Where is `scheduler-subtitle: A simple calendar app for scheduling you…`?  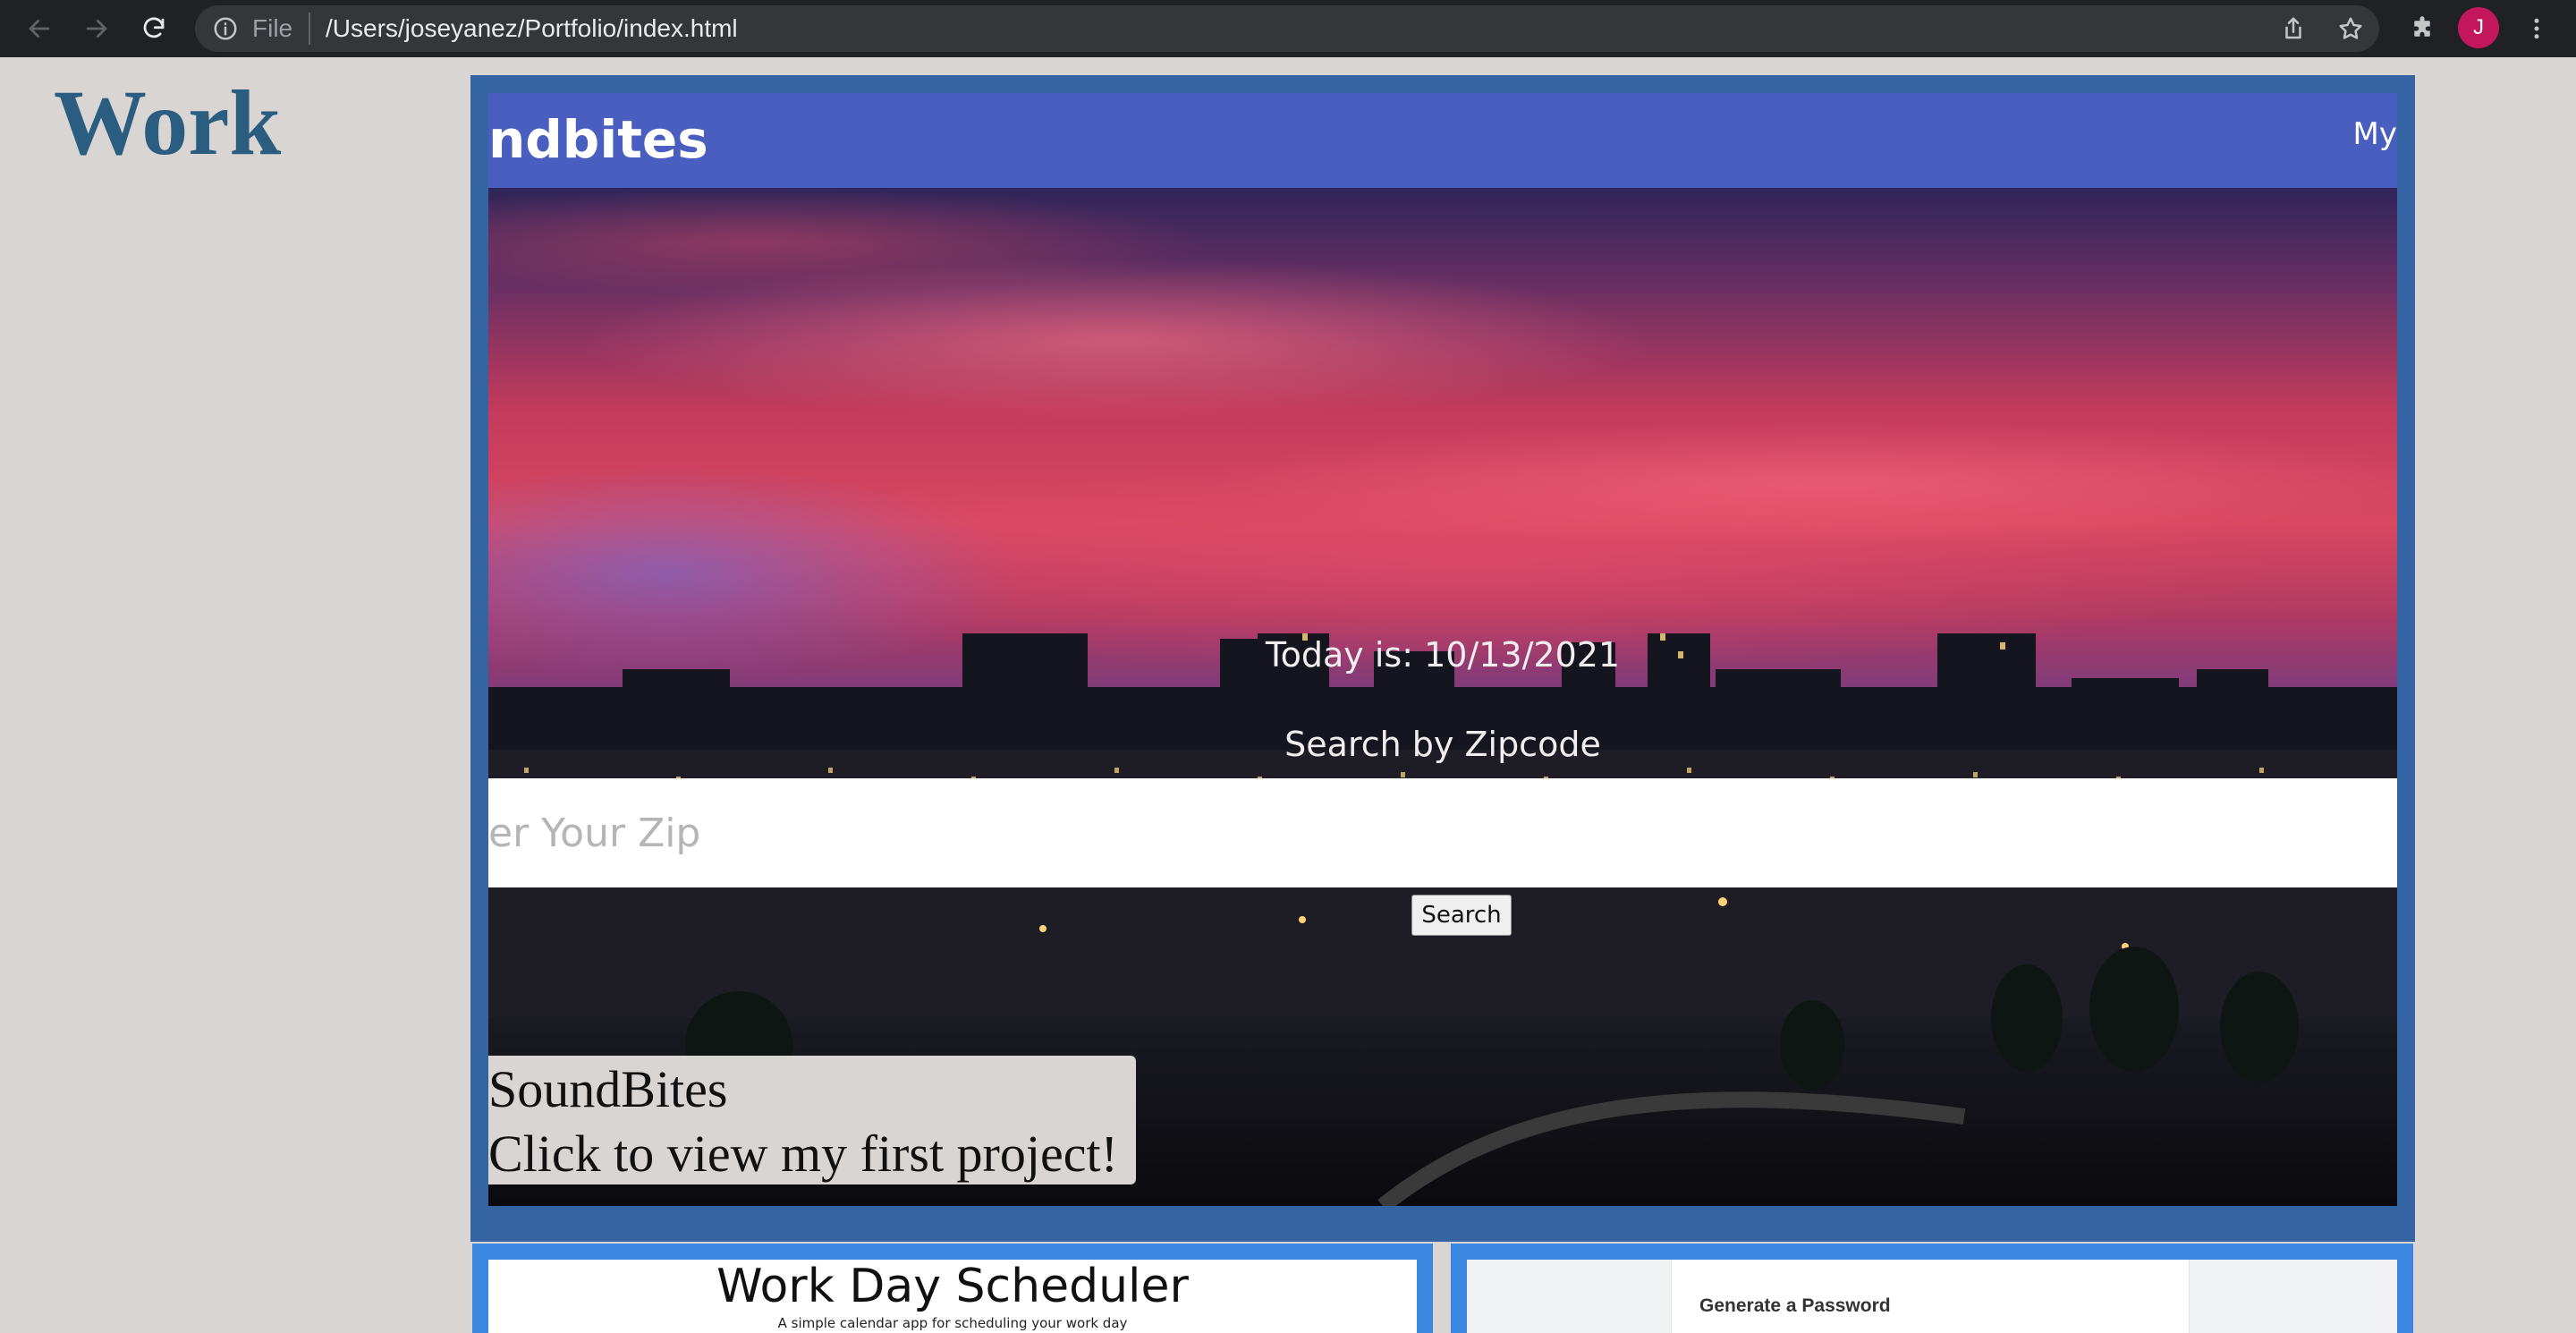
scheduler-subtitle: A simple calendar app for scheduling you… is located at coordinates (952, 1323).